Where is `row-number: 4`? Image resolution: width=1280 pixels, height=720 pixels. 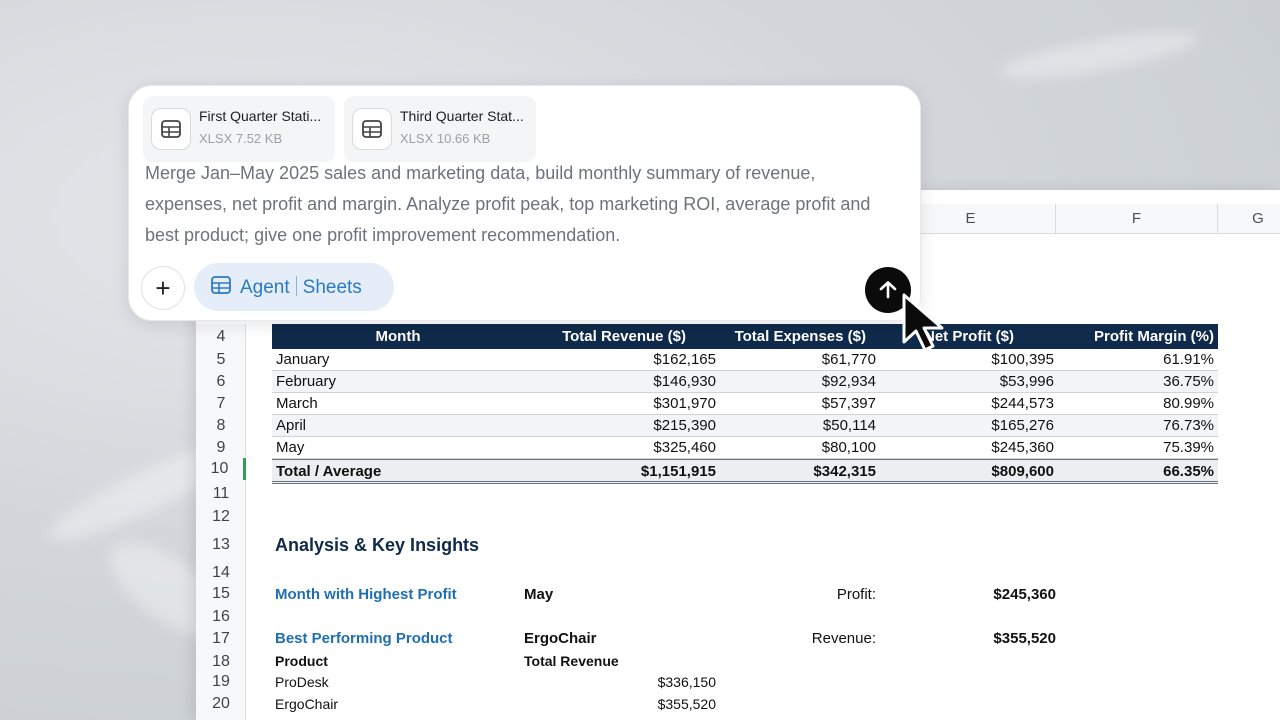
row-number: 4 is located at coordinates (221, 337).